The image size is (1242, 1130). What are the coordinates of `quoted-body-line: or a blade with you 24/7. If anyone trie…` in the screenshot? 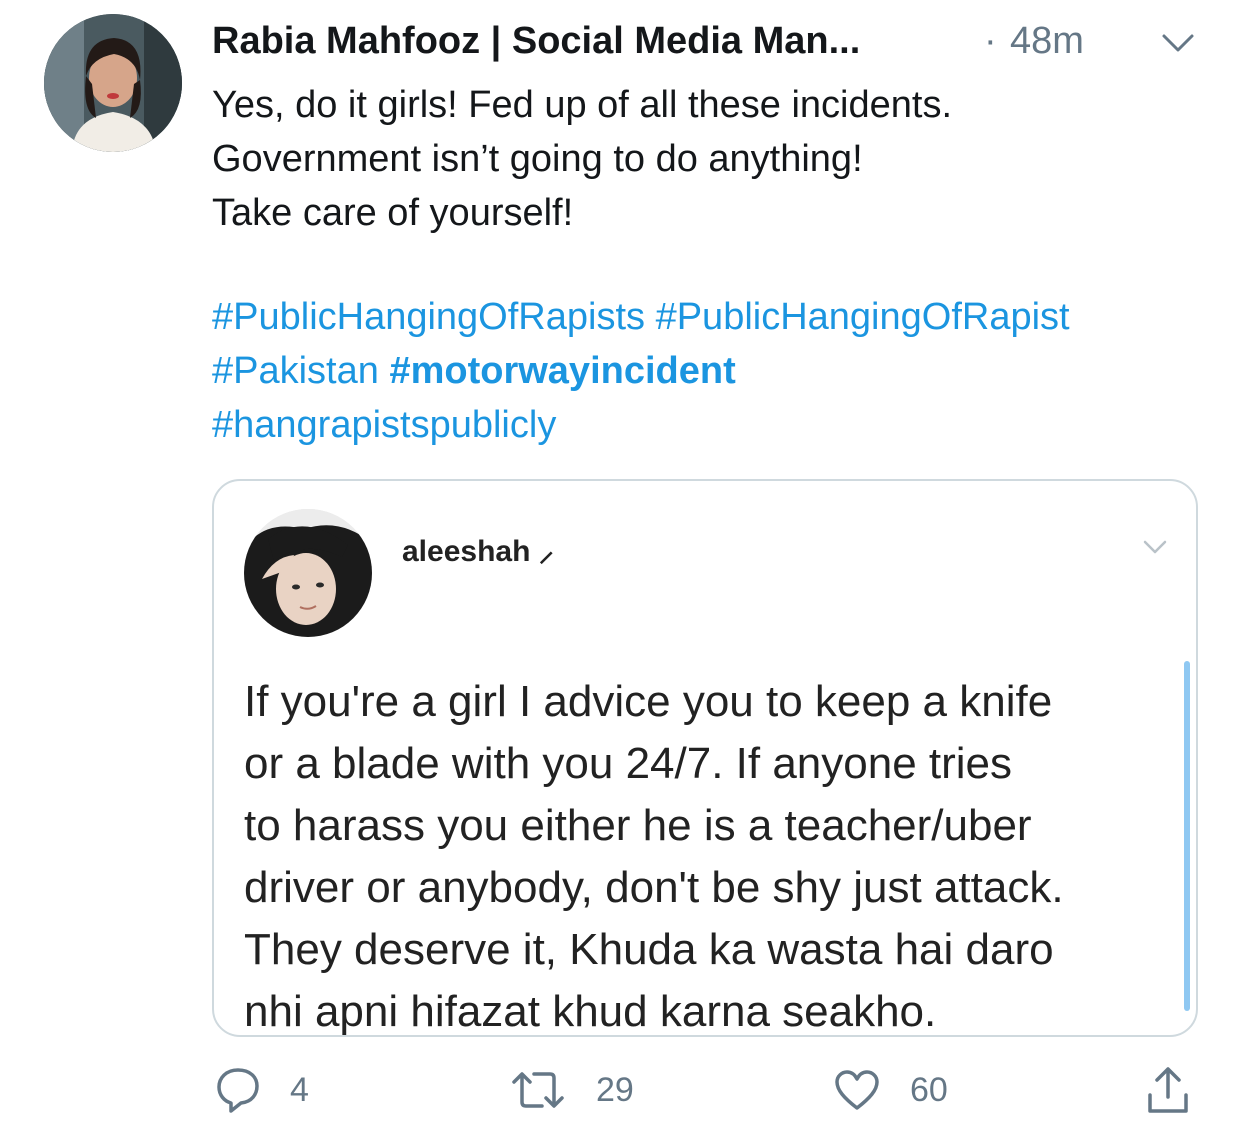 It's located at (628, 763).